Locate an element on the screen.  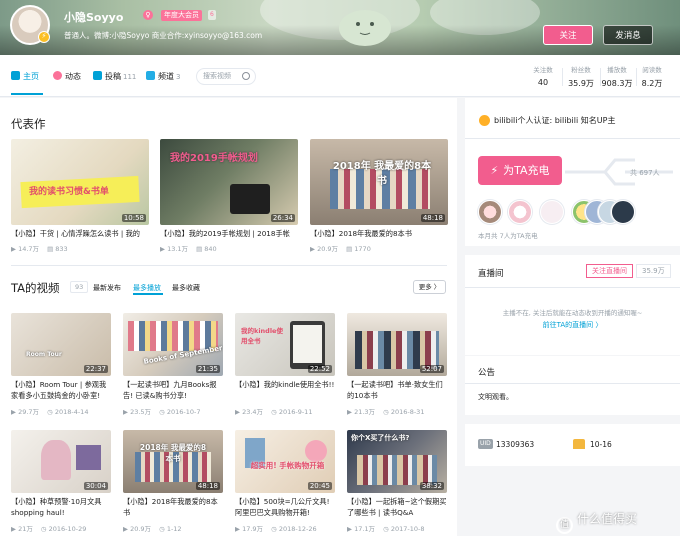
tab-most-played: 最多播放 is located at coordinates (147, 288).